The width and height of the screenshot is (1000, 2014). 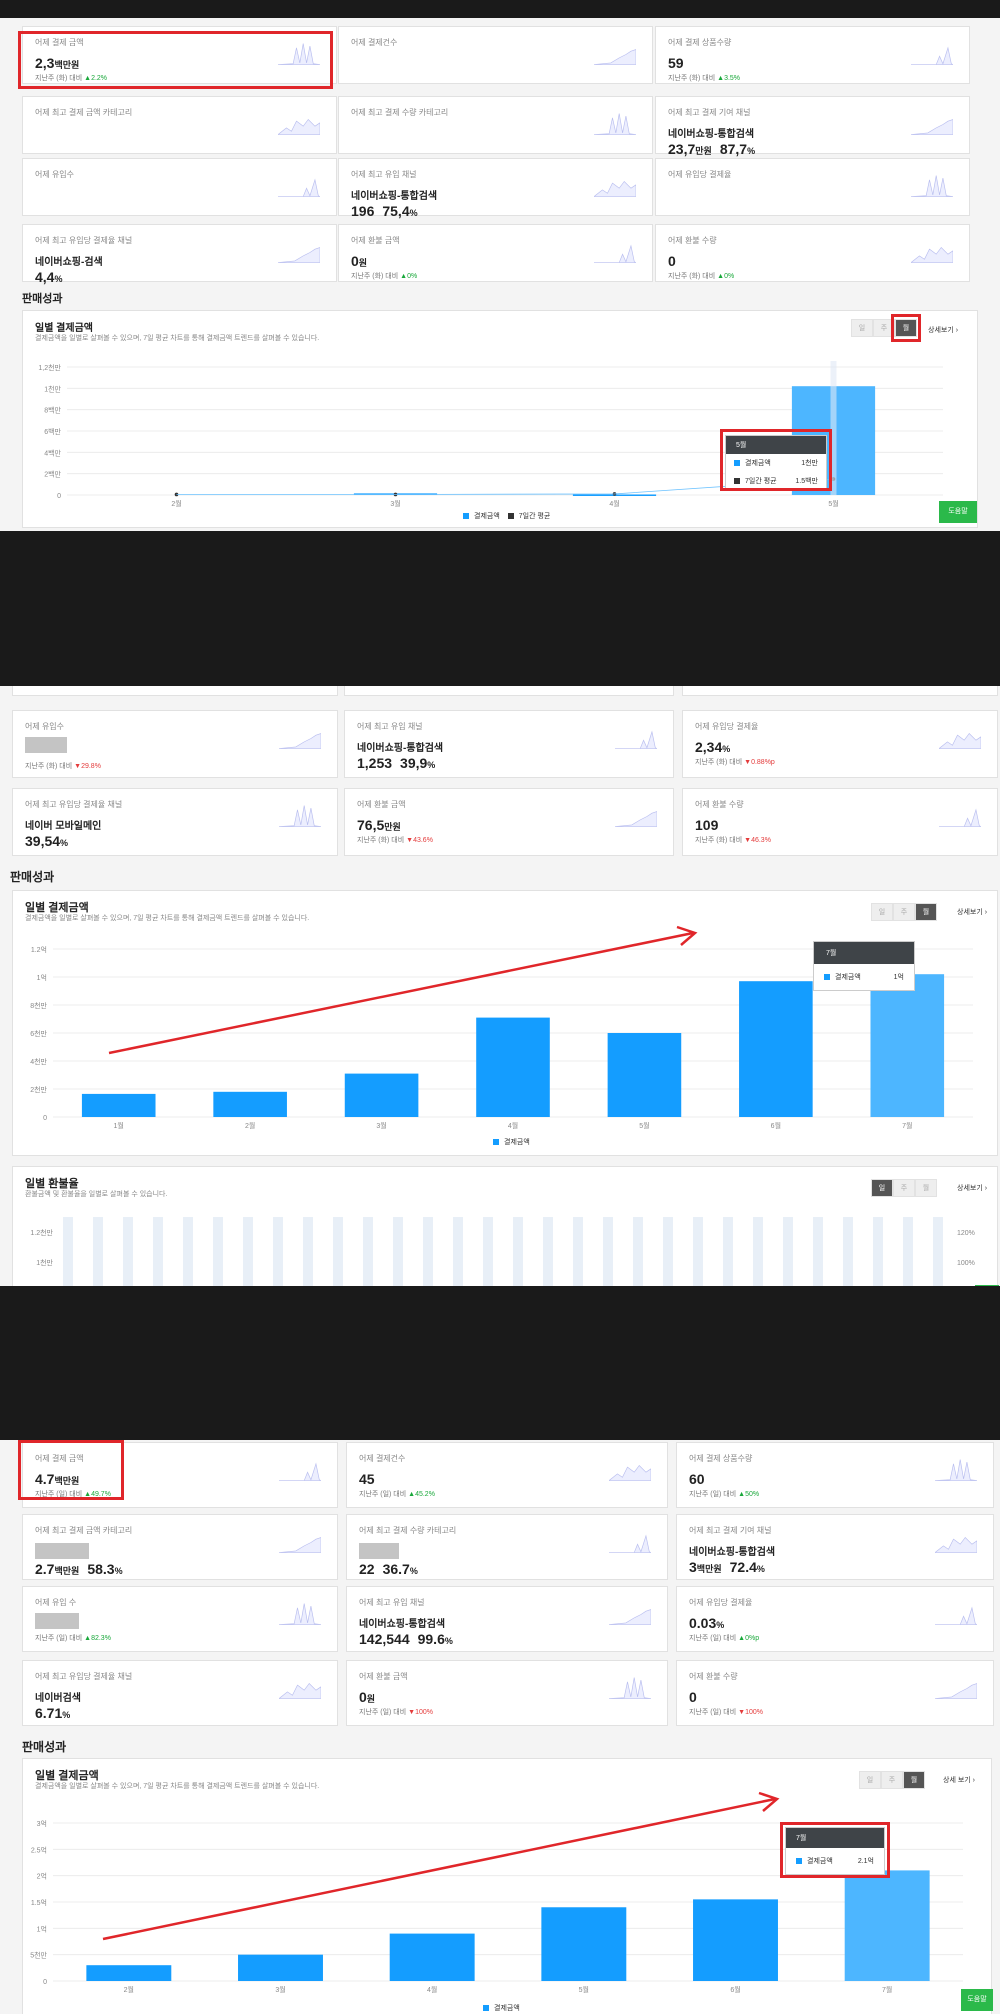 I want to click on stat-card: 어제 최고 유입 채널 네이버쇼핑-통합검색 196 75,4%, so click(x=495, y=188).